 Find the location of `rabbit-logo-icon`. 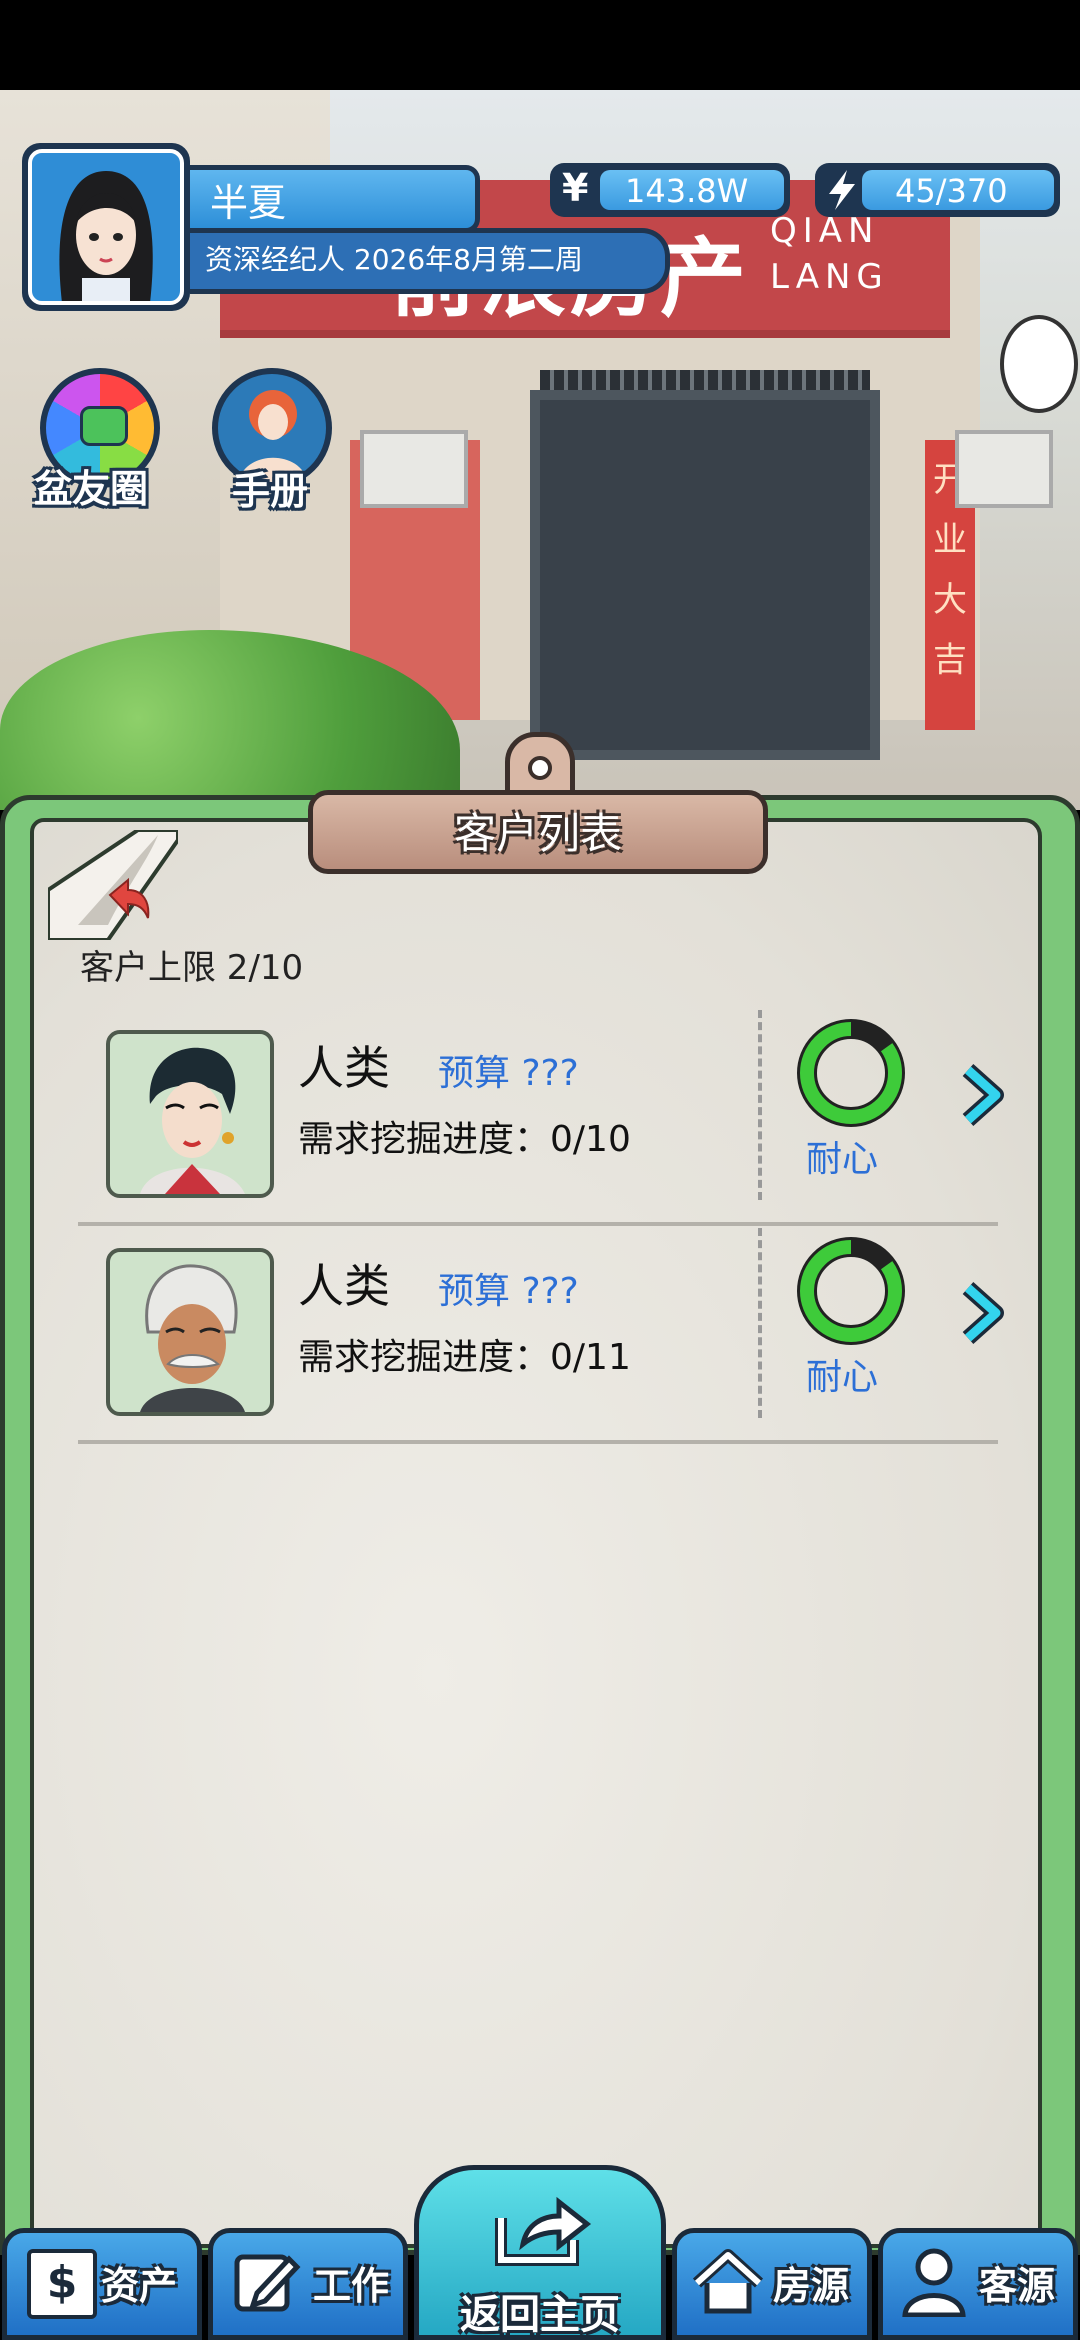

rabbit-logo-icon is located at coordinates (1039, 364).